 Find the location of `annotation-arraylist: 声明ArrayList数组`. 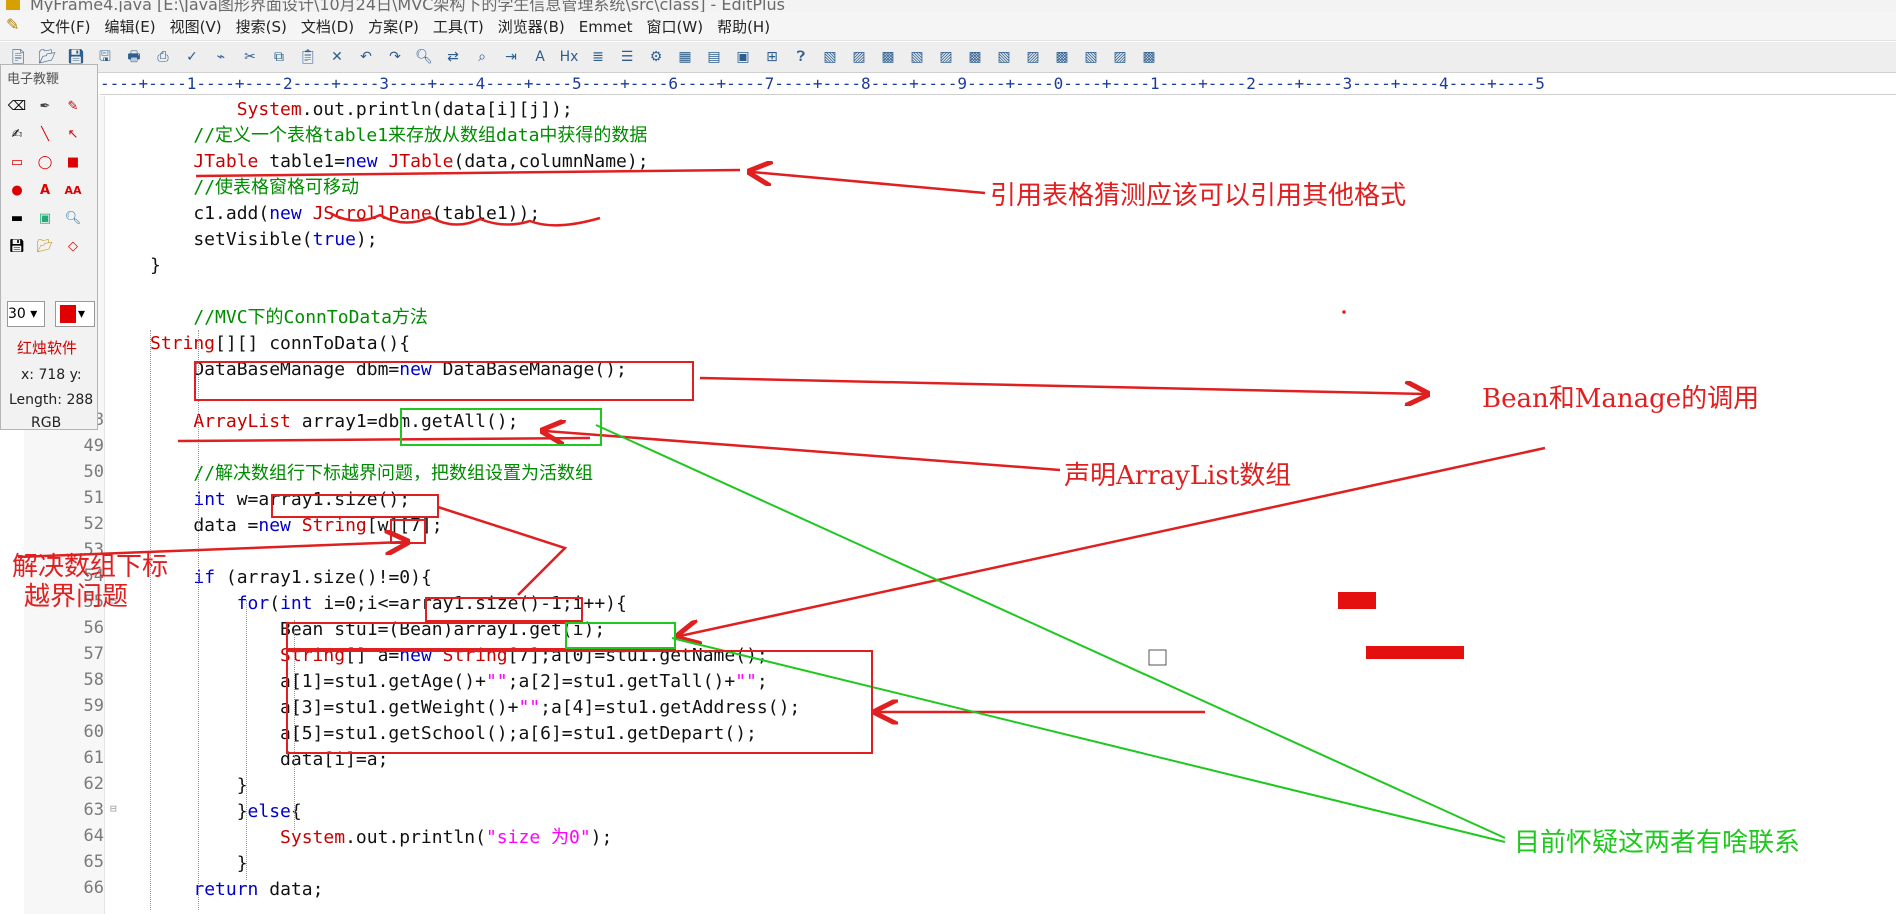

annotation-arraylist: 声明ArrayList数组 is located at coordinates (1178, 476).